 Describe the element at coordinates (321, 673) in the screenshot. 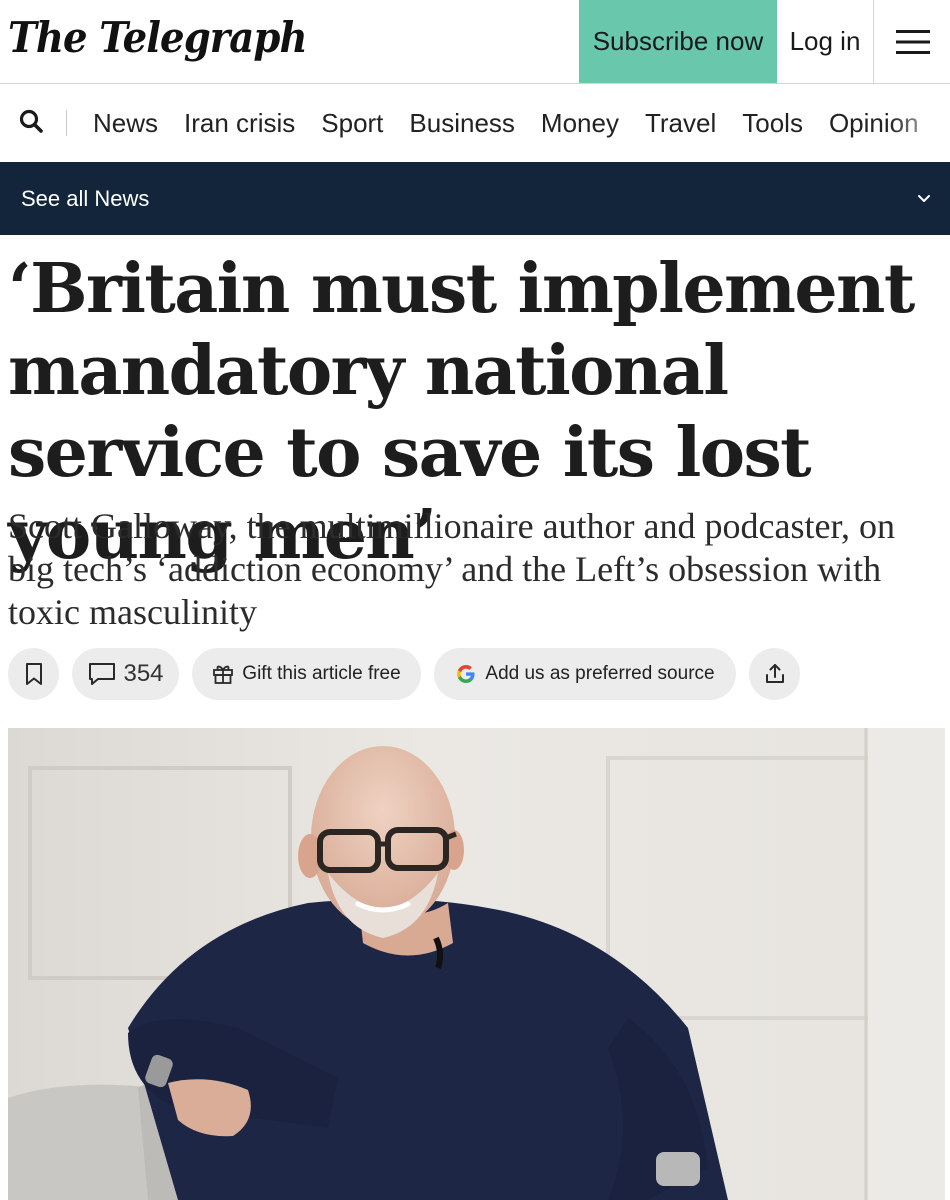

I see `gift-label: Gift this article free` at that location.